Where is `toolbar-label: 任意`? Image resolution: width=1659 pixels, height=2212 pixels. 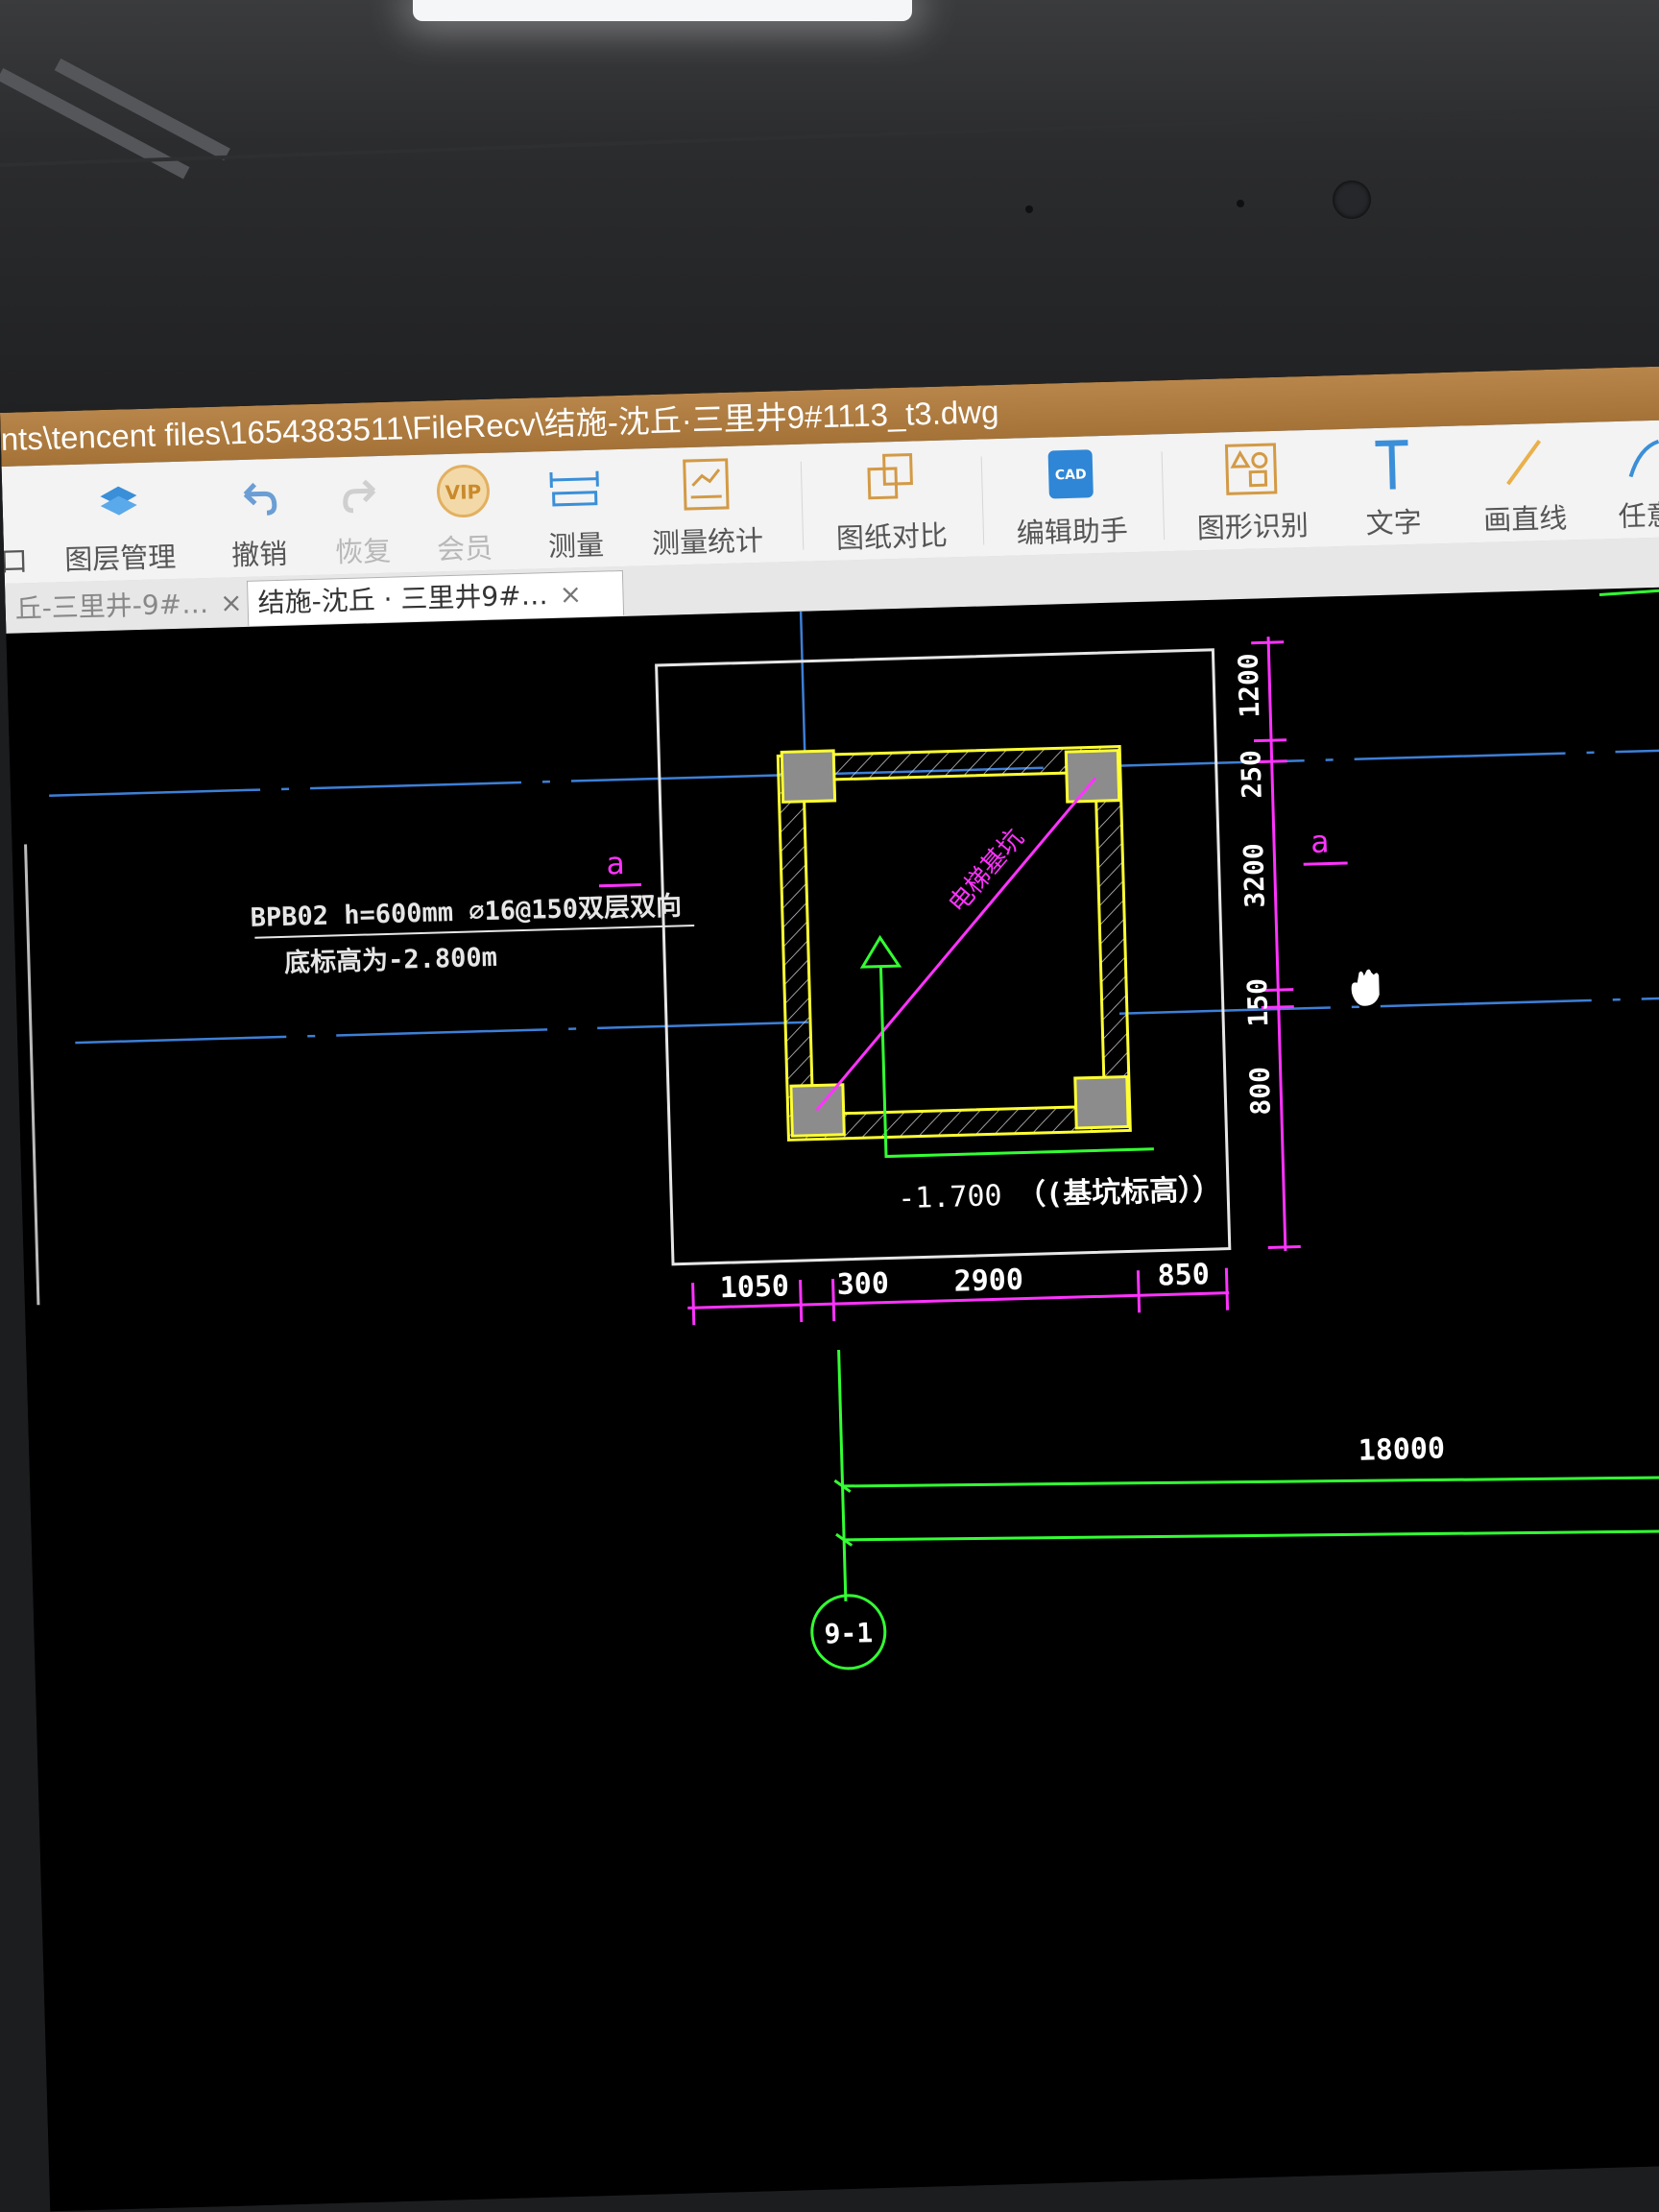
toolbar-label: 任意 is located at coordinates (1639, 515).